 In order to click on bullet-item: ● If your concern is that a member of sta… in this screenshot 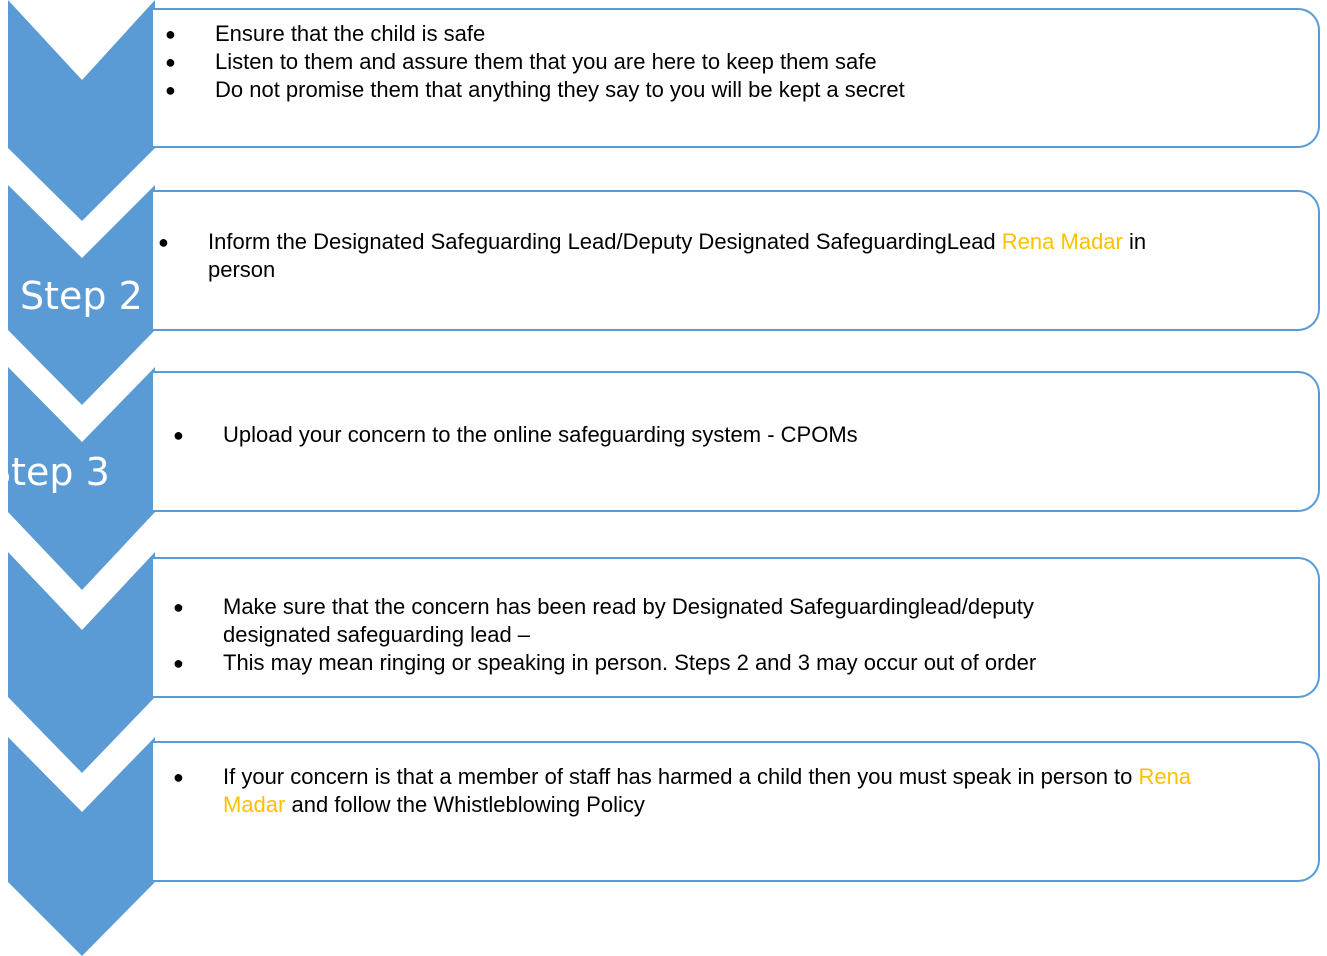, I will do `click(682, 791)`.